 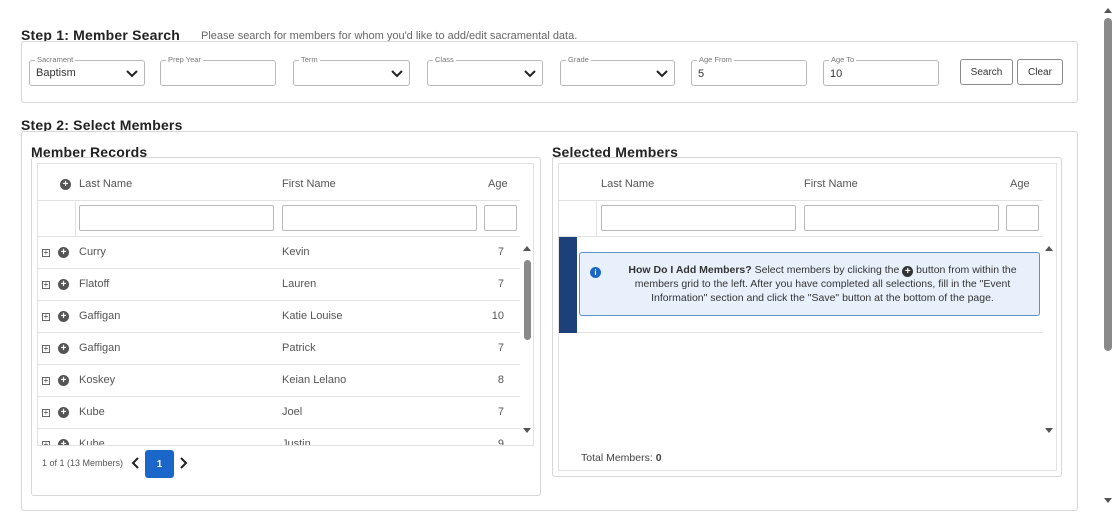 I want to click on col-age: Age, so click(x=498, y=184).